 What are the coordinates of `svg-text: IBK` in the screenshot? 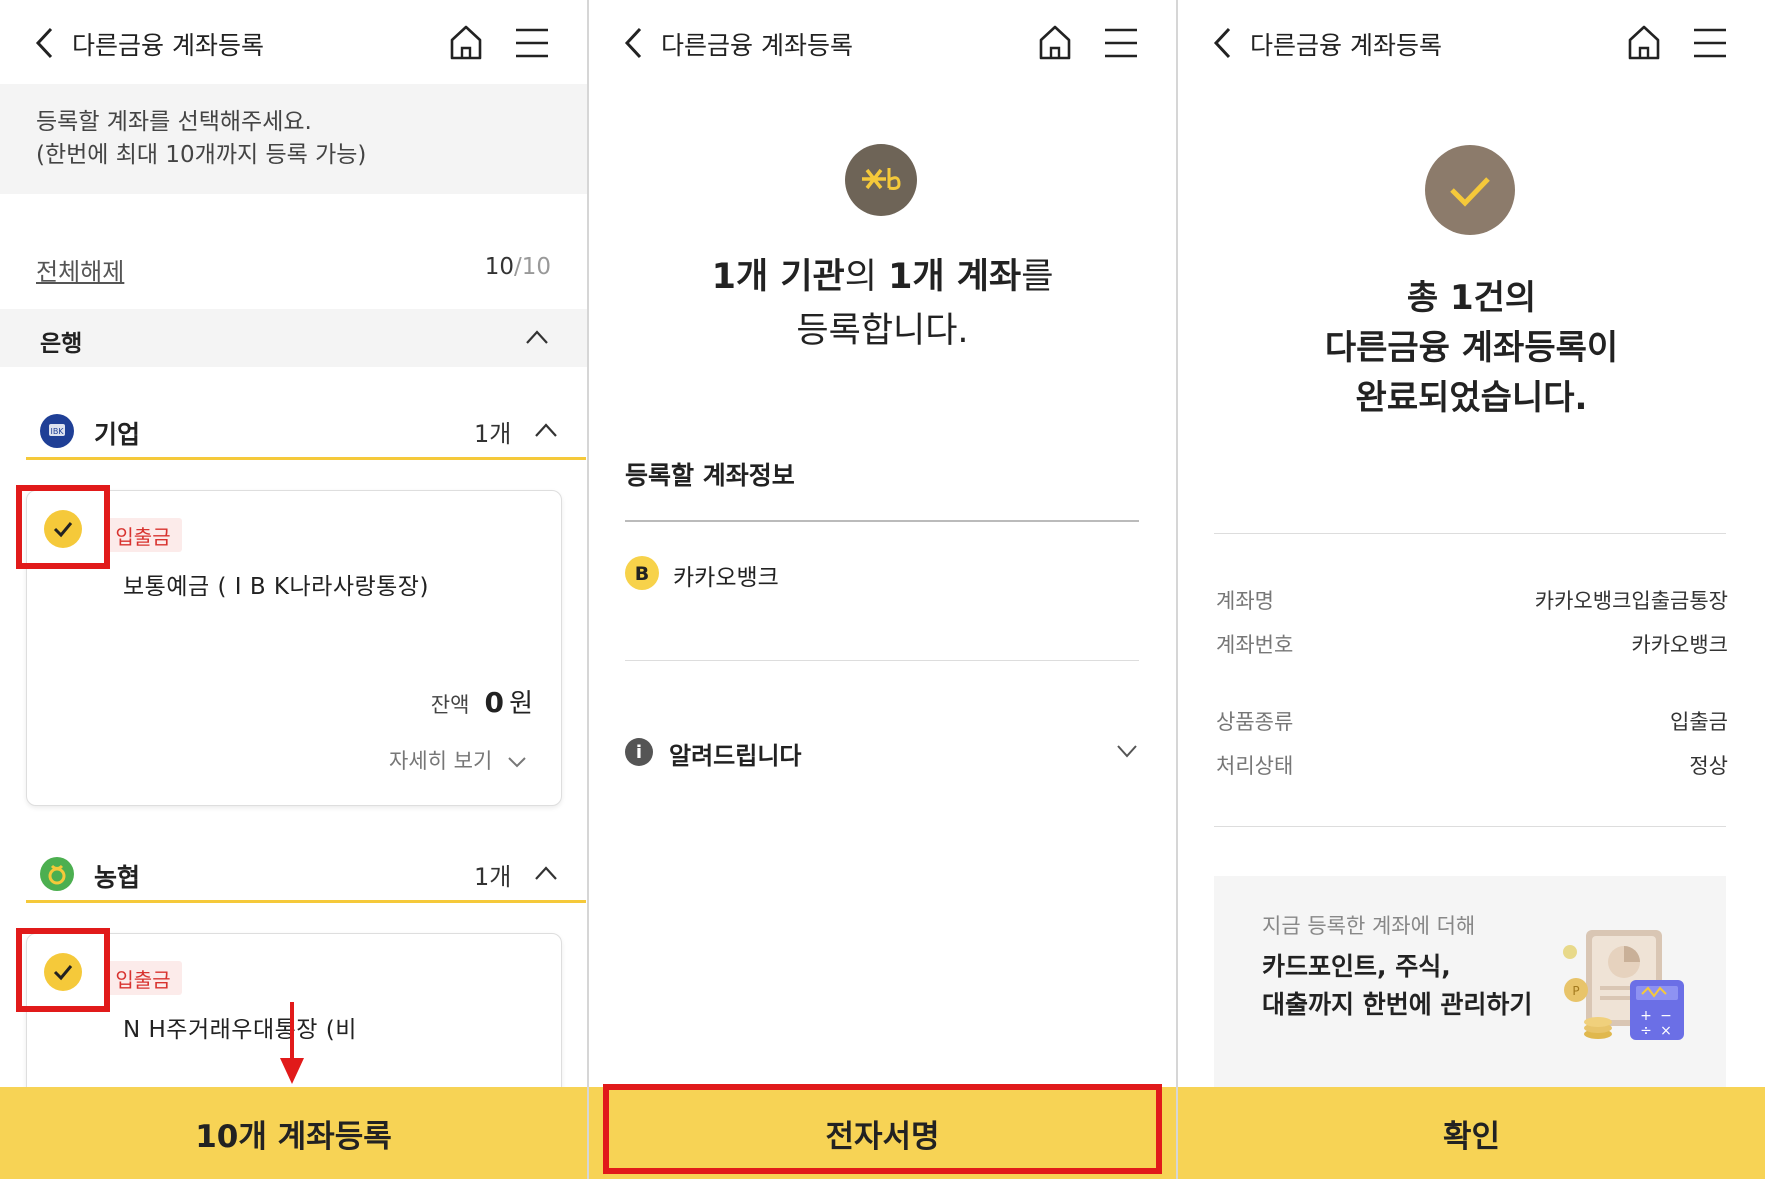 It's located at (57, 431).